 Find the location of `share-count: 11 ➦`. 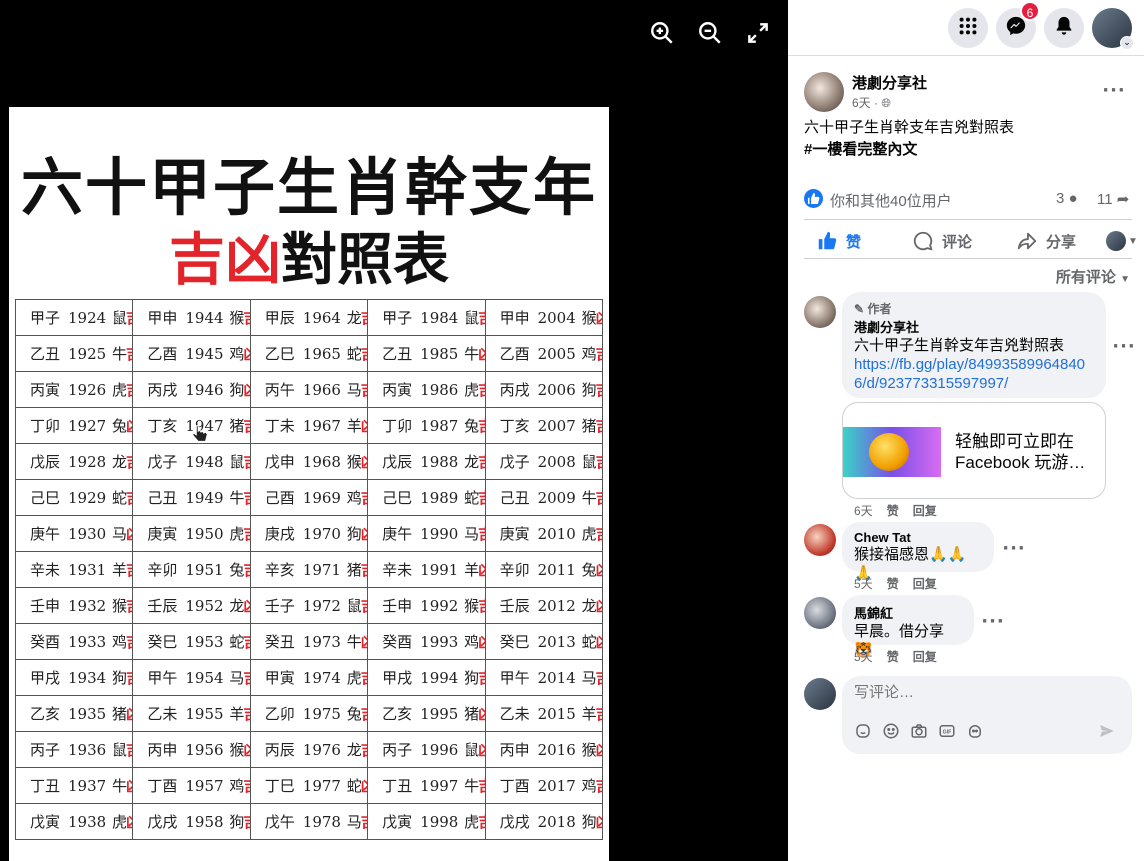

share-count: 11 ➦ is located at coordinates (1113, 199).